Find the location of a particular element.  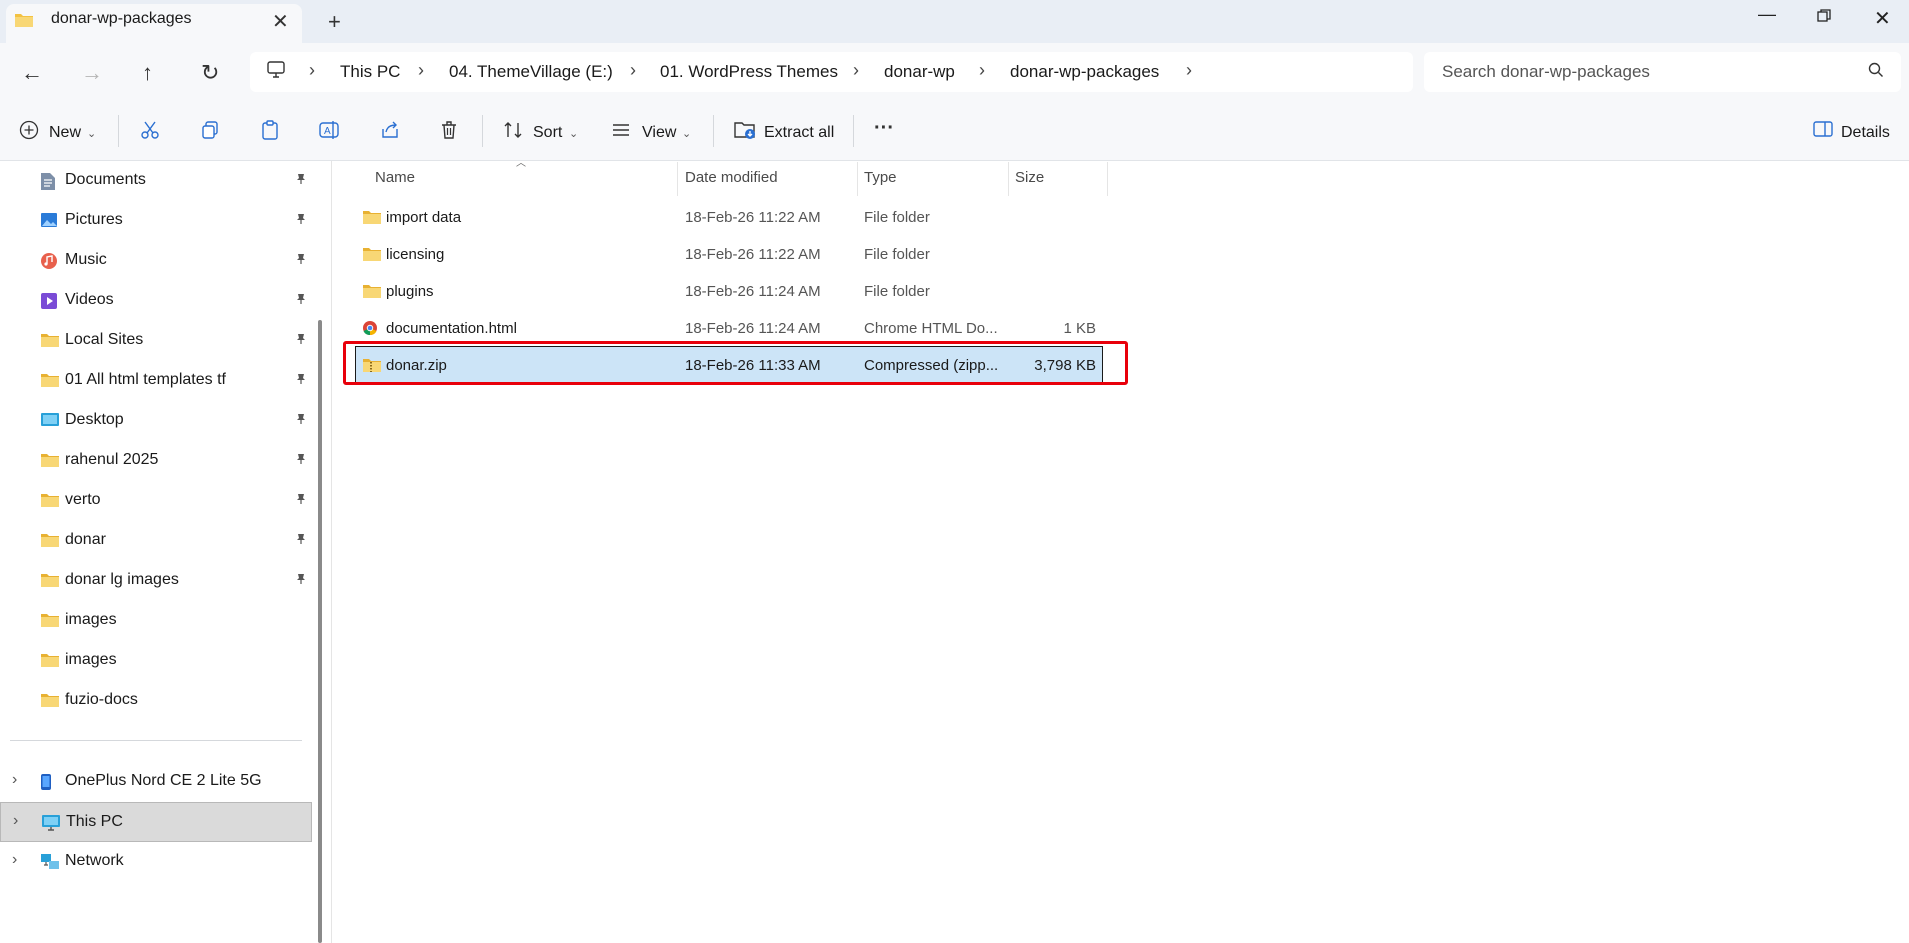

sidebar-item-rahenul-2025: rahenul 2025 is located at coordinates (156, 461).